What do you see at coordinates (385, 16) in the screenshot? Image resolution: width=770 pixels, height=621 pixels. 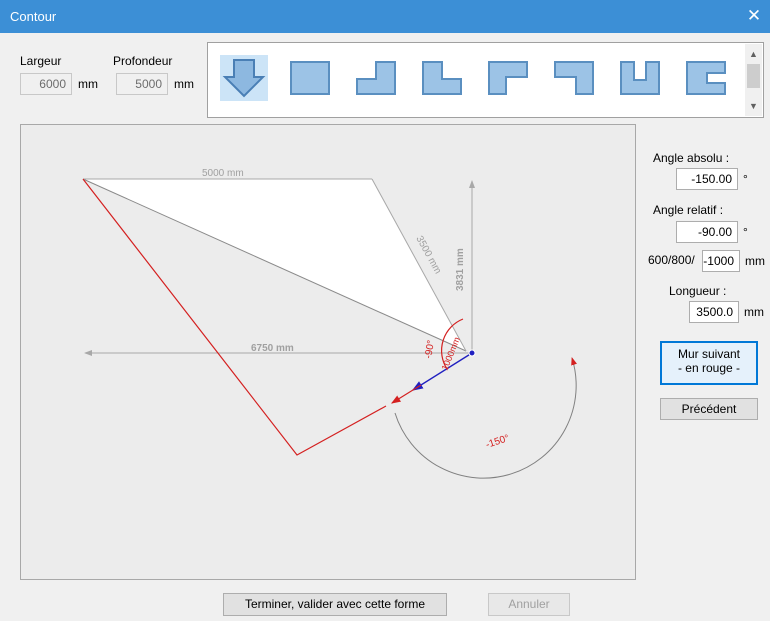 I see `title-bar: Contour ✕` at bounding box center [385, 16].